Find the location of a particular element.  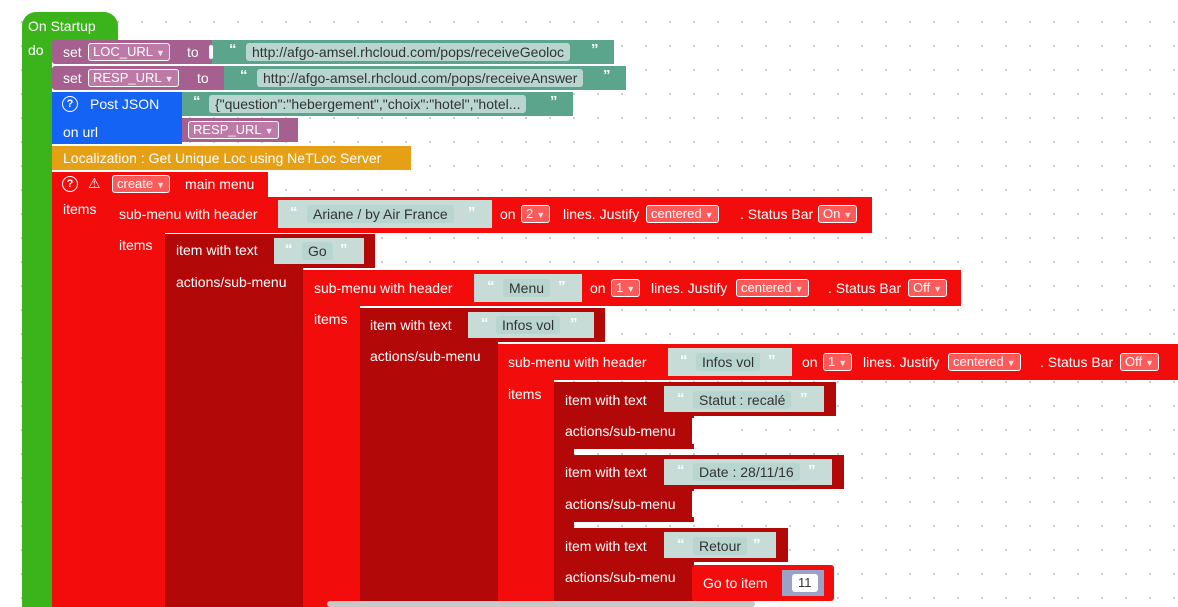

sub-menu-infos-vol-body is located at coordinates (526, 493).